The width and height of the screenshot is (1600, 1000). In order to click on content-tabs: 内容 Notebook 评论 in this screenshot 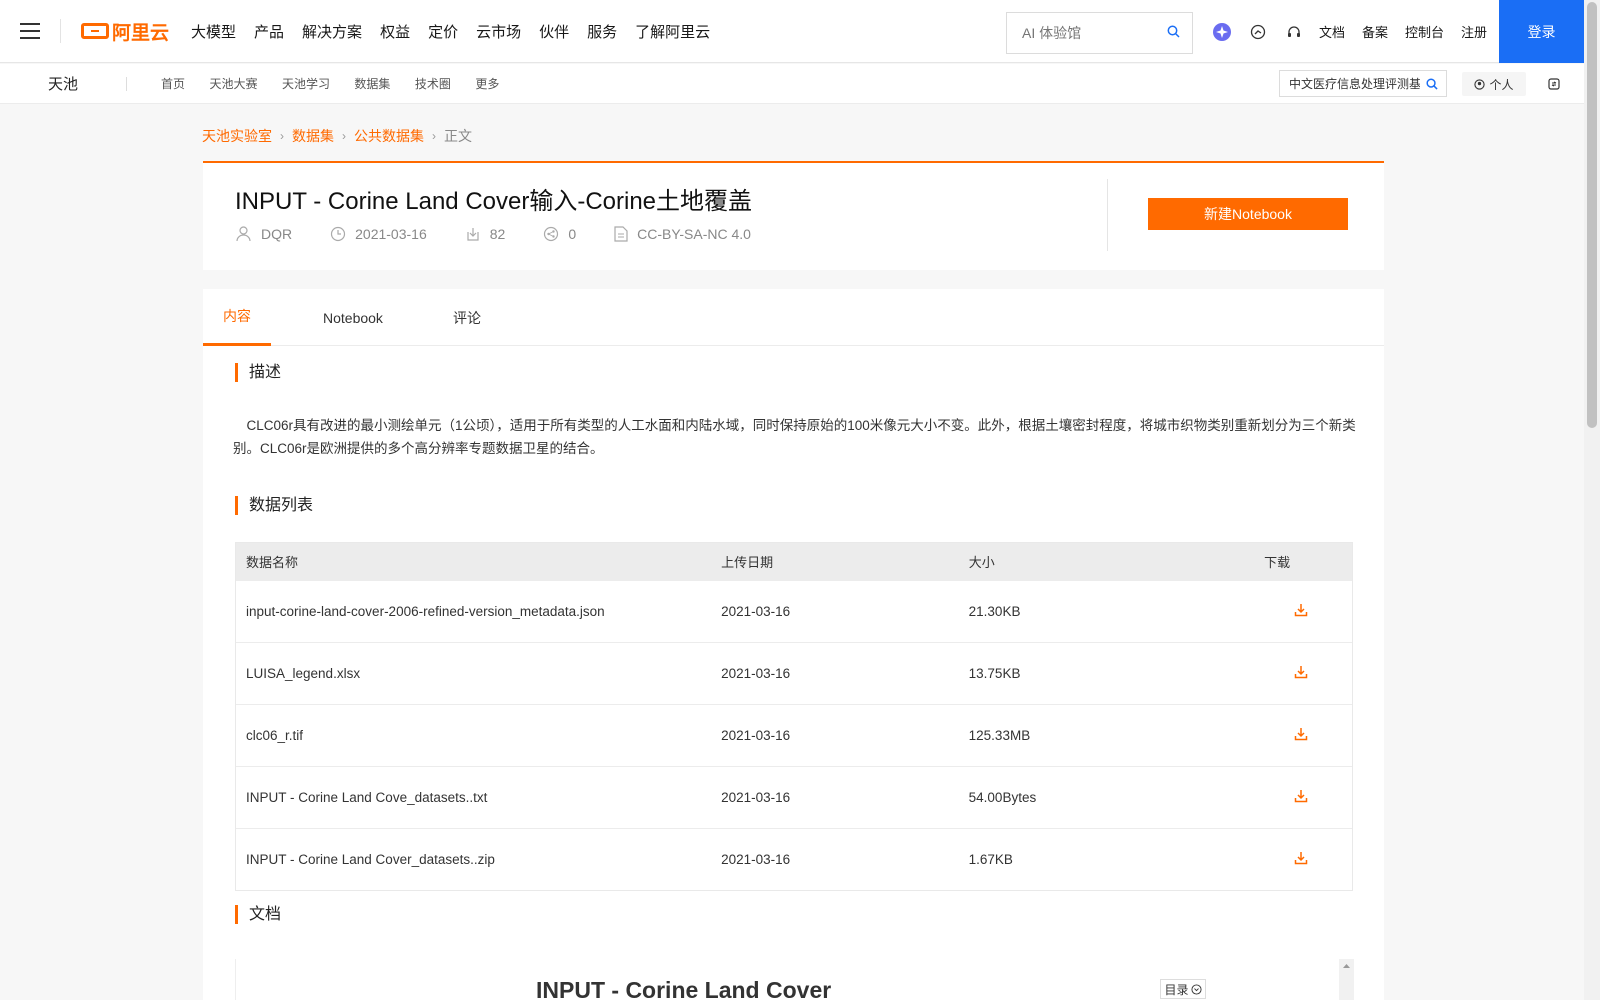, I will do `click(793, 317)`.